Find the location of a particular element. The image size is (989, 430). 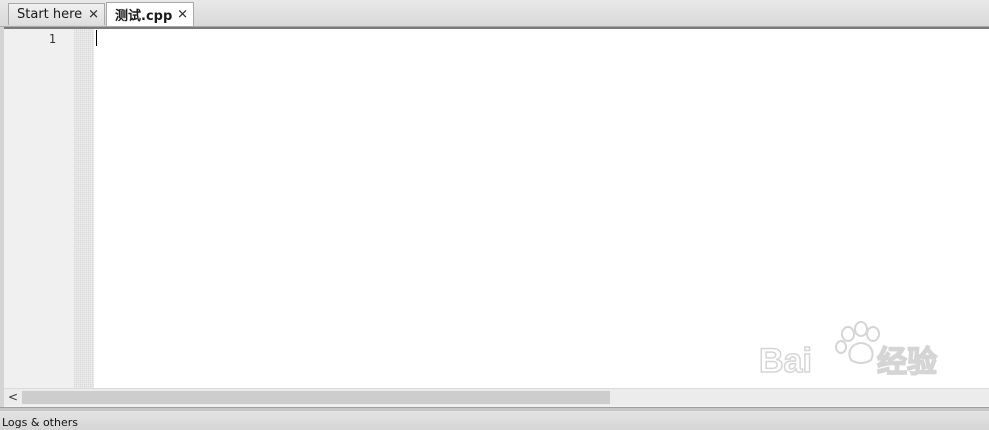

svg-text: 经验 is located at coordinates (907, 362).